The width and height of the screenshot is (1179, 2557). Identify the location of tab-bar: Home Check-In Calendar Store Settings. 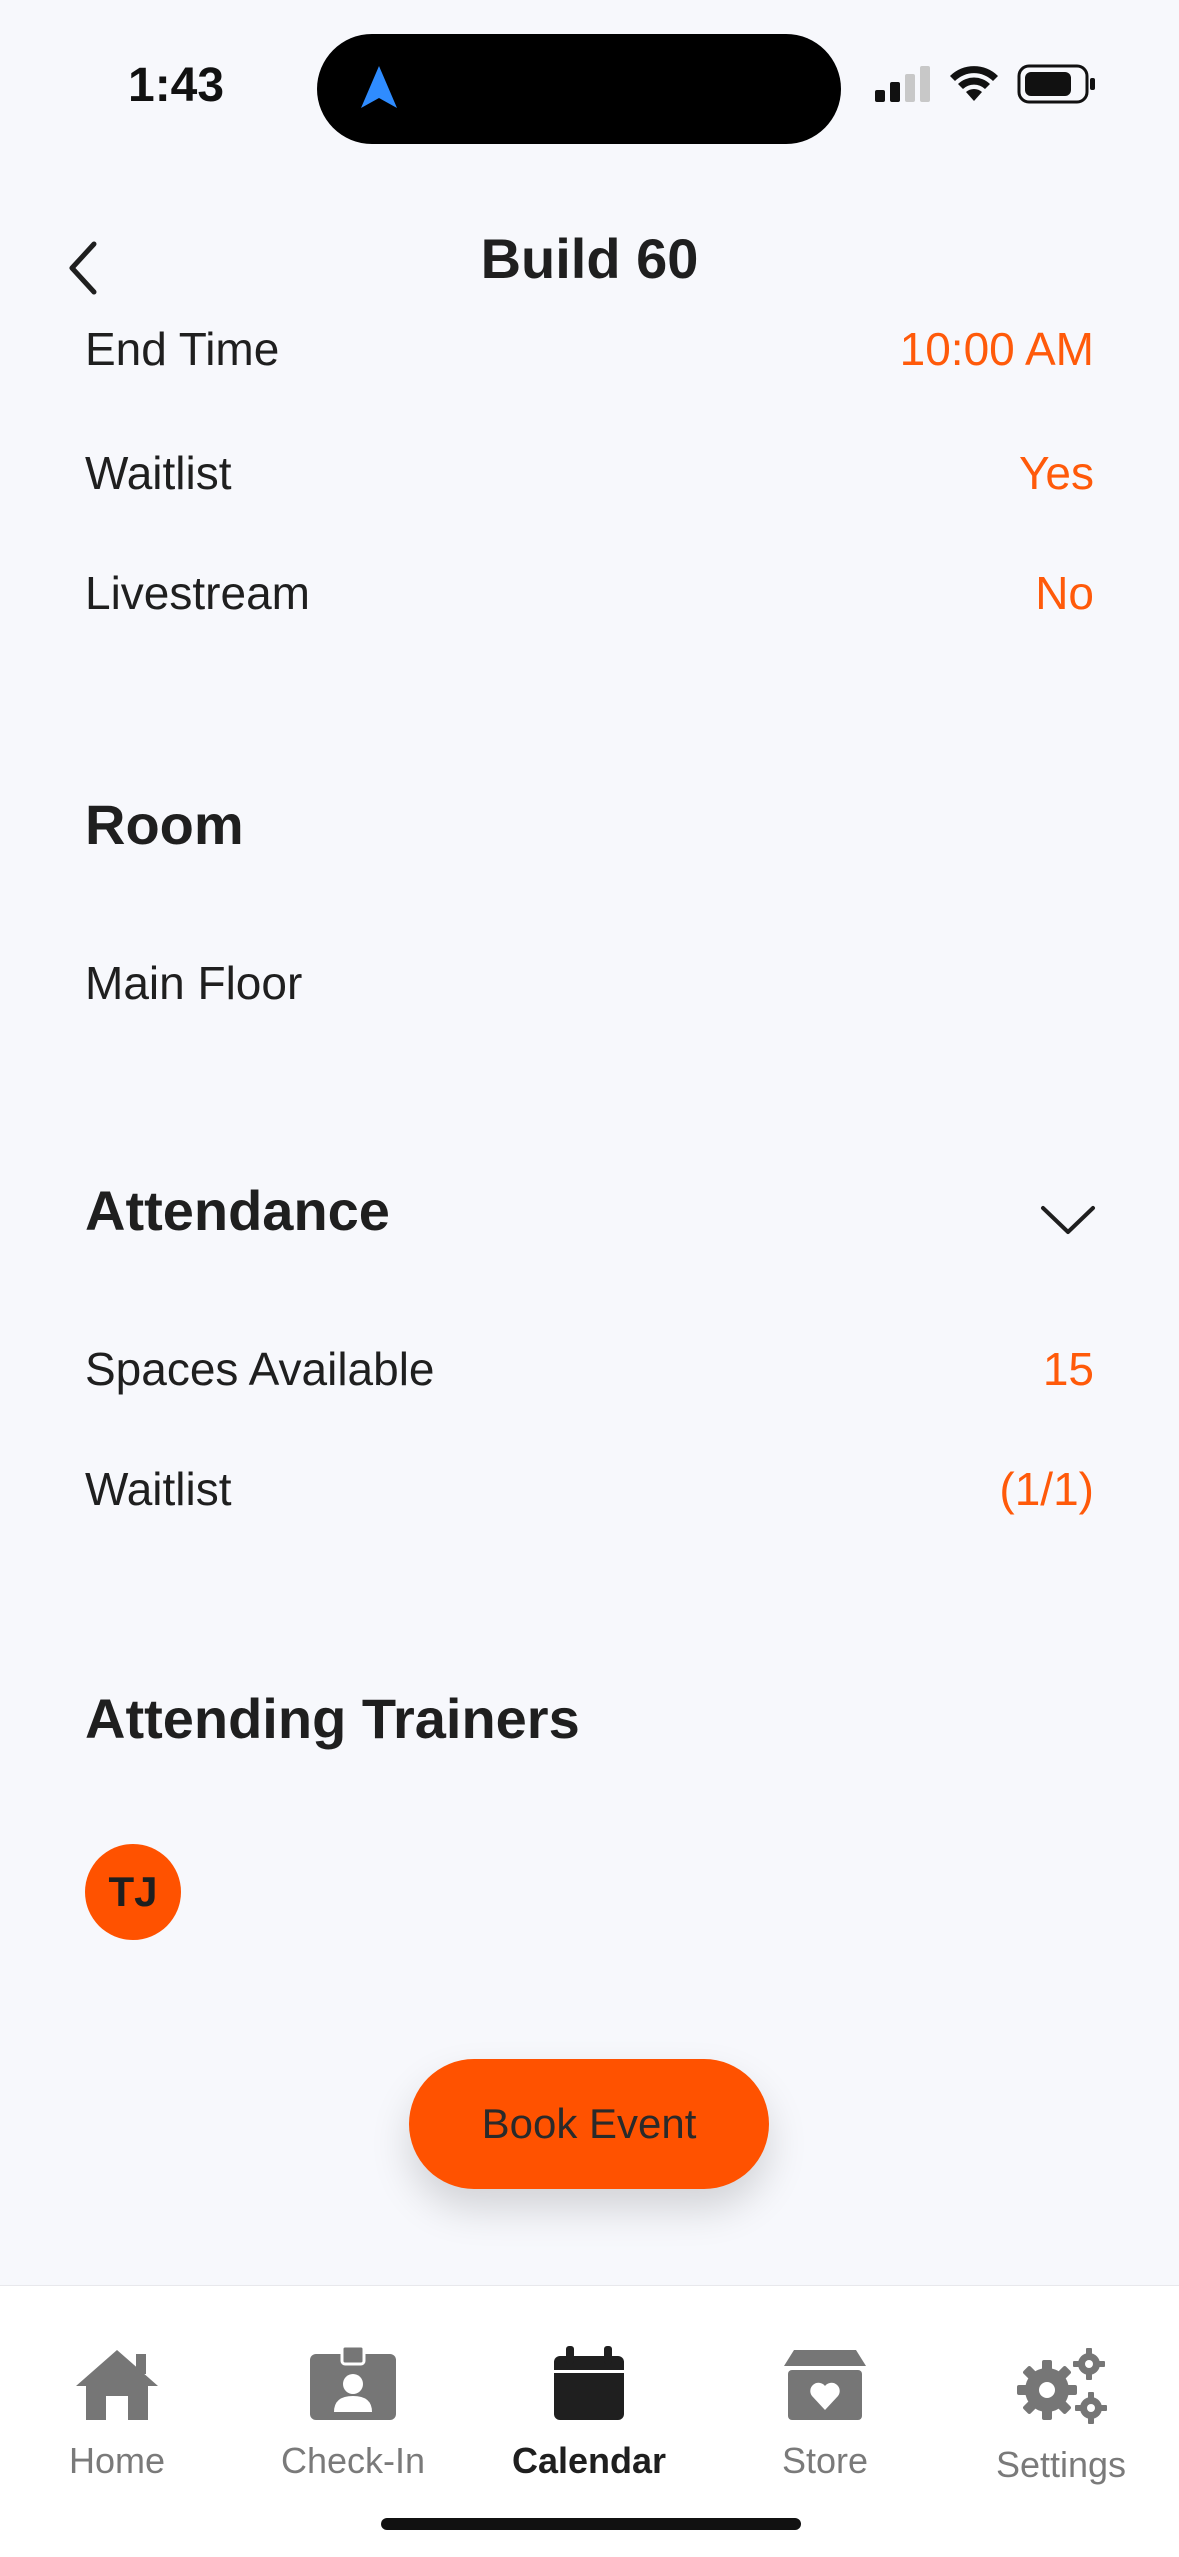
(589, 2421).